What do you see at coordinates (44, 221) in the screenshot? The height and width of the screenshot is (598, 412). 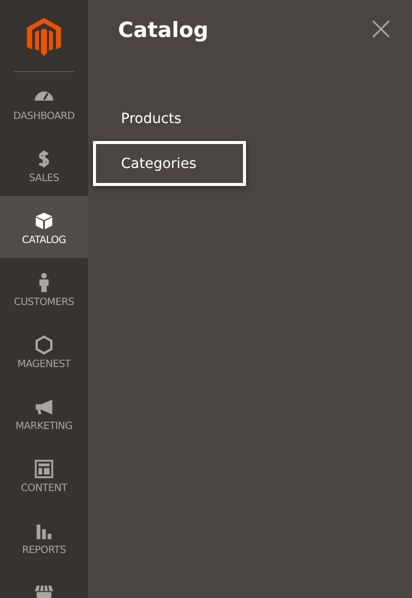 I see `box-icon` at bounding box center [44, 221].